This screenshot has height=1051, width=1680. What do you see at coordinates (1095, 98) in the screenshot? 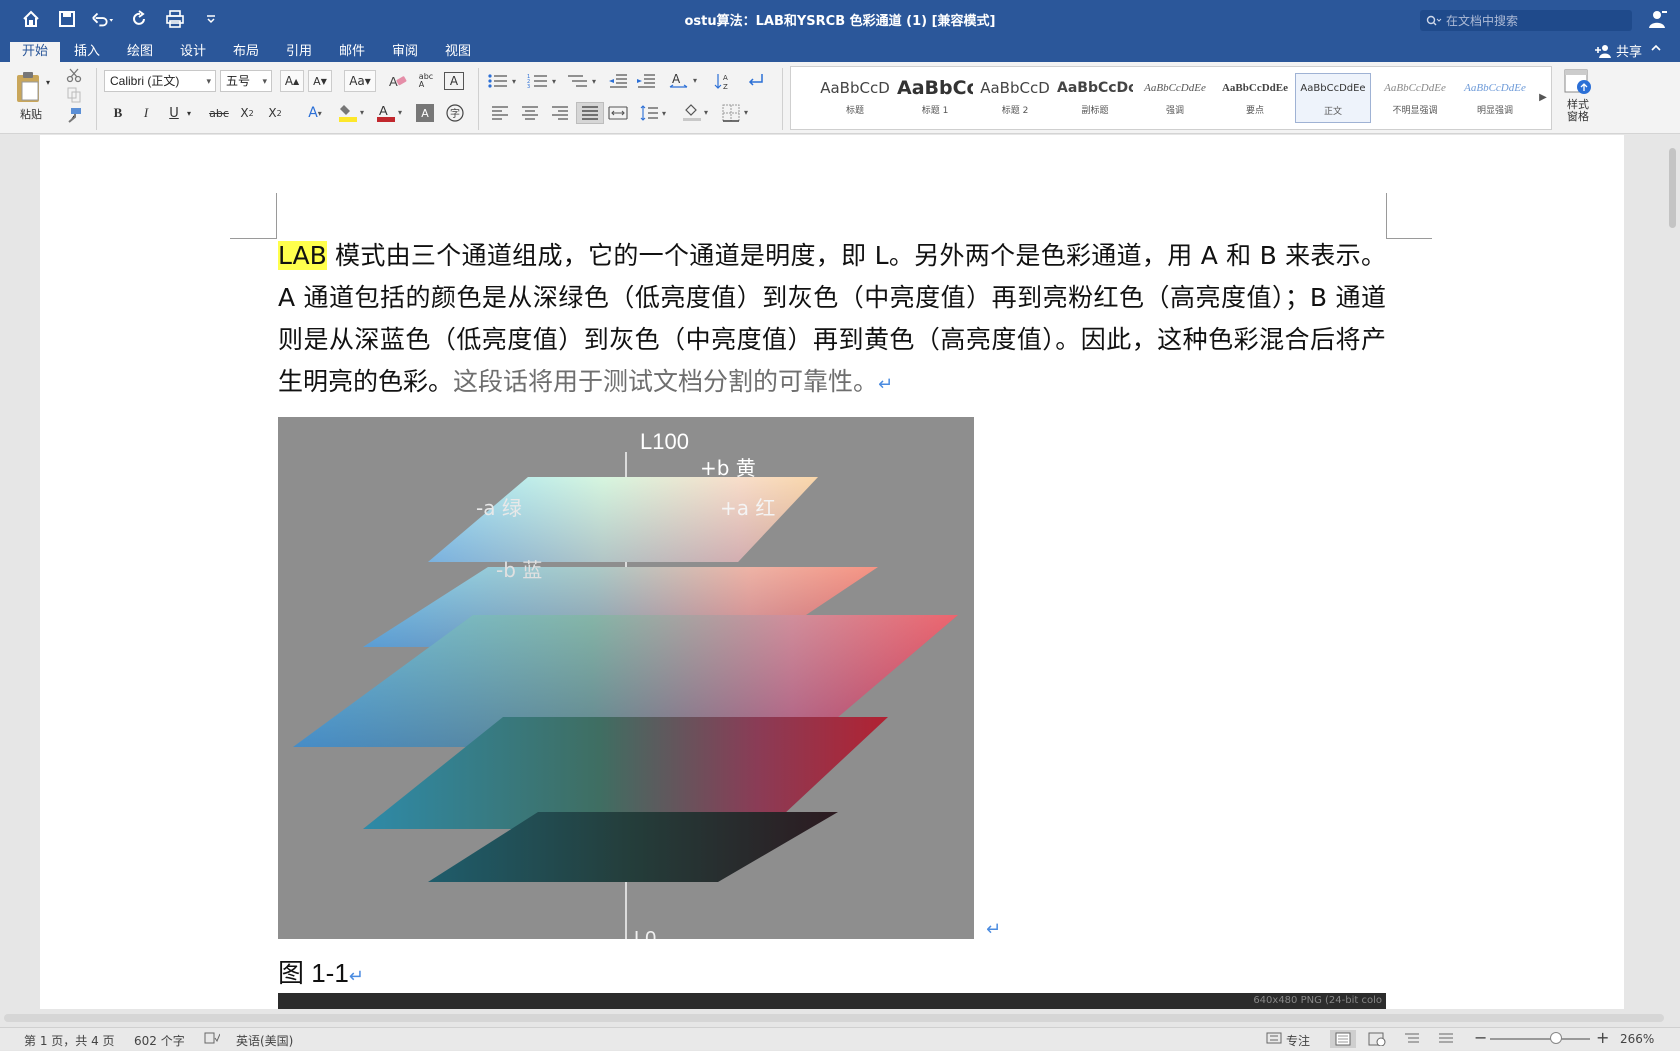
I see `style-subtitle: AaBbCcDc 副标题` at bounding box center [1095, 98].